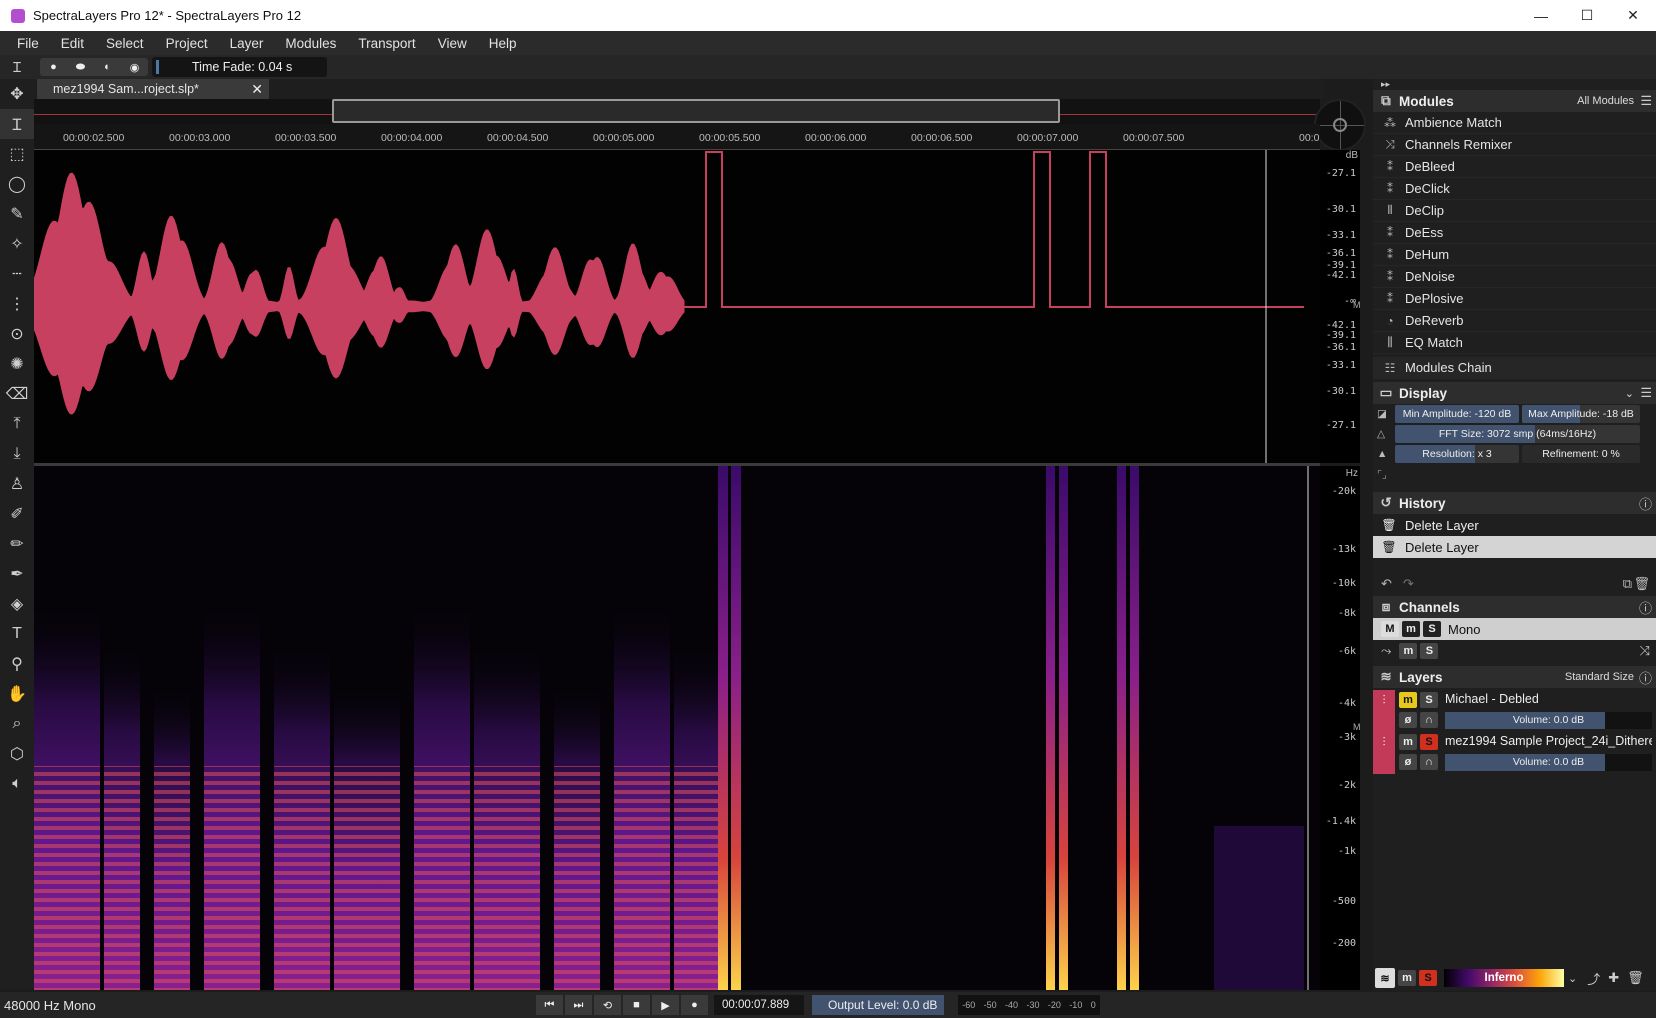 This screenshot has height=1018, width=1656. Describe the element at coordinates (1613, 978) in the screenshot. I see `add-layer-icon: ✚` at that location.